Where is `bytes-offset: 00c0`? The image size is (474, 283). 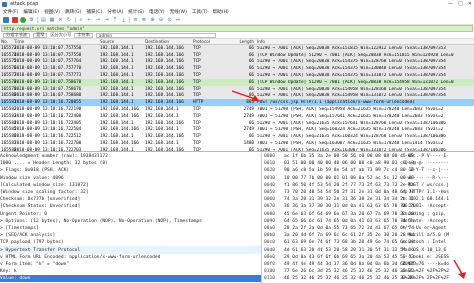 bytes-offset: 00c0 is located at coordinates (274, 242).